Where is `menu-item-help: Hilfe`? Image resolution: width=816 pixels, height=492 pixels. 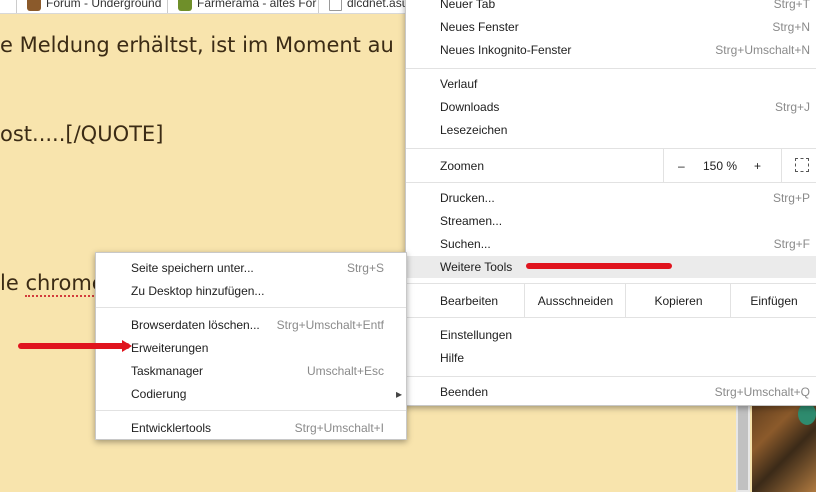 menu-item-help: Hilfe is located at coordinates (611, 358).